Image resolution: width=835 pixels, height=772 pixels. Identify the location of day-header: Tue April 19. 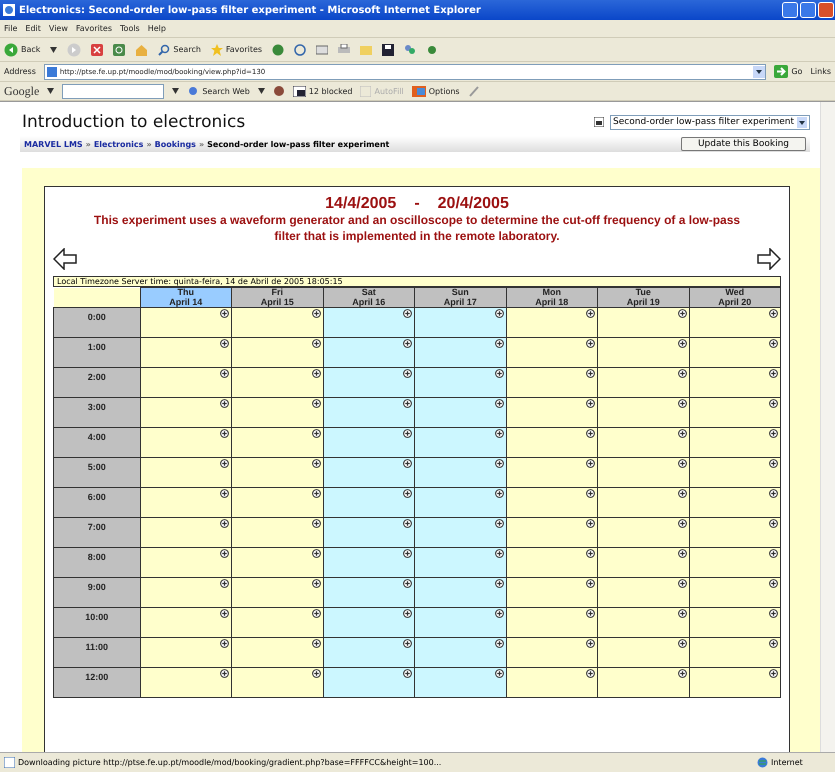
(643, 298).